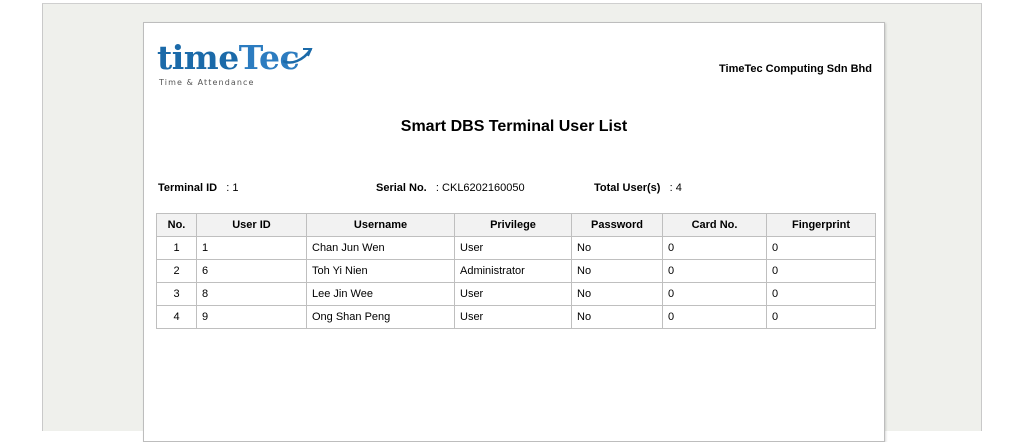  I want to click on logo-swoosh-icon, so click(297, 56).